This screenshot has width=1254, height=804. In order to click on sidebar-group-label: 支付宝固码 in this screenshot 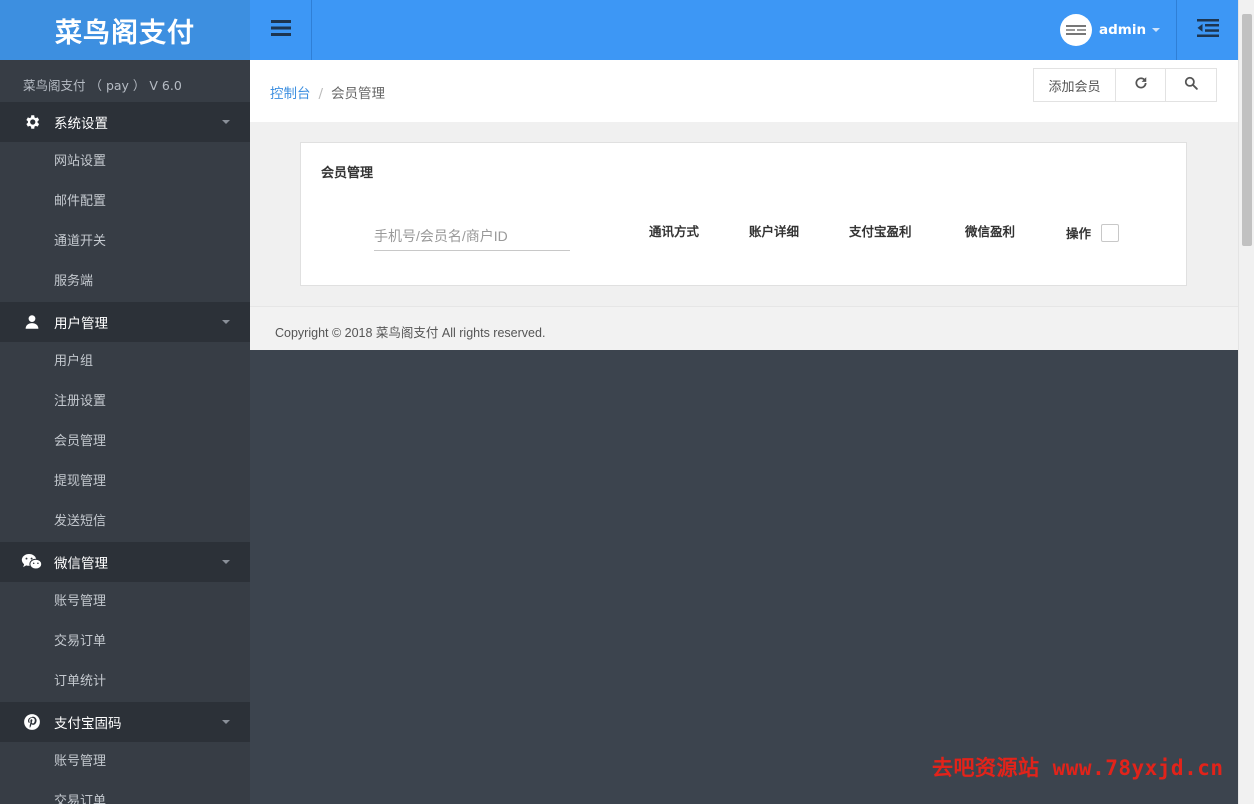, I will do `click(88, 724)`.